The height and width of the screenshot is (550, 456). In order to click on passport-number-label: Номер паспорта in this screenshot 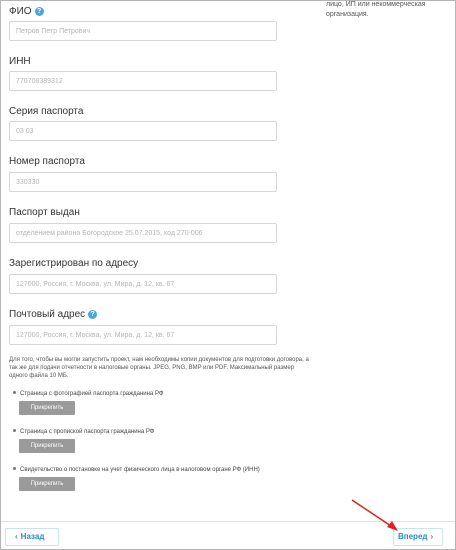, I will do `click(47, 161)`.